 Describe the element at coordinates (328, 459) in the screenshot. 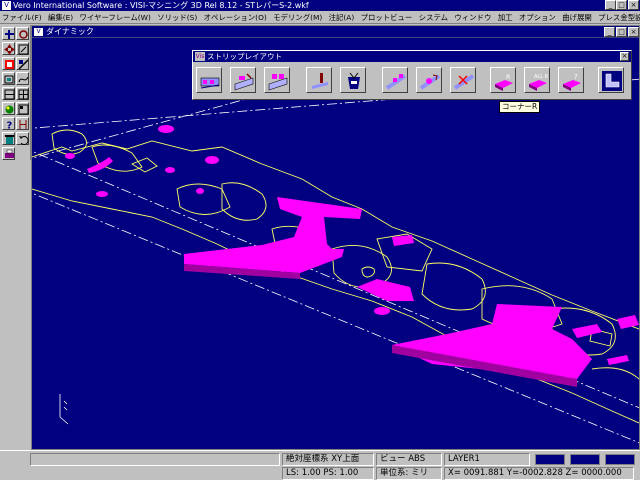

I see `coord-system-field: 絶対座標系 XY上面` at that location.